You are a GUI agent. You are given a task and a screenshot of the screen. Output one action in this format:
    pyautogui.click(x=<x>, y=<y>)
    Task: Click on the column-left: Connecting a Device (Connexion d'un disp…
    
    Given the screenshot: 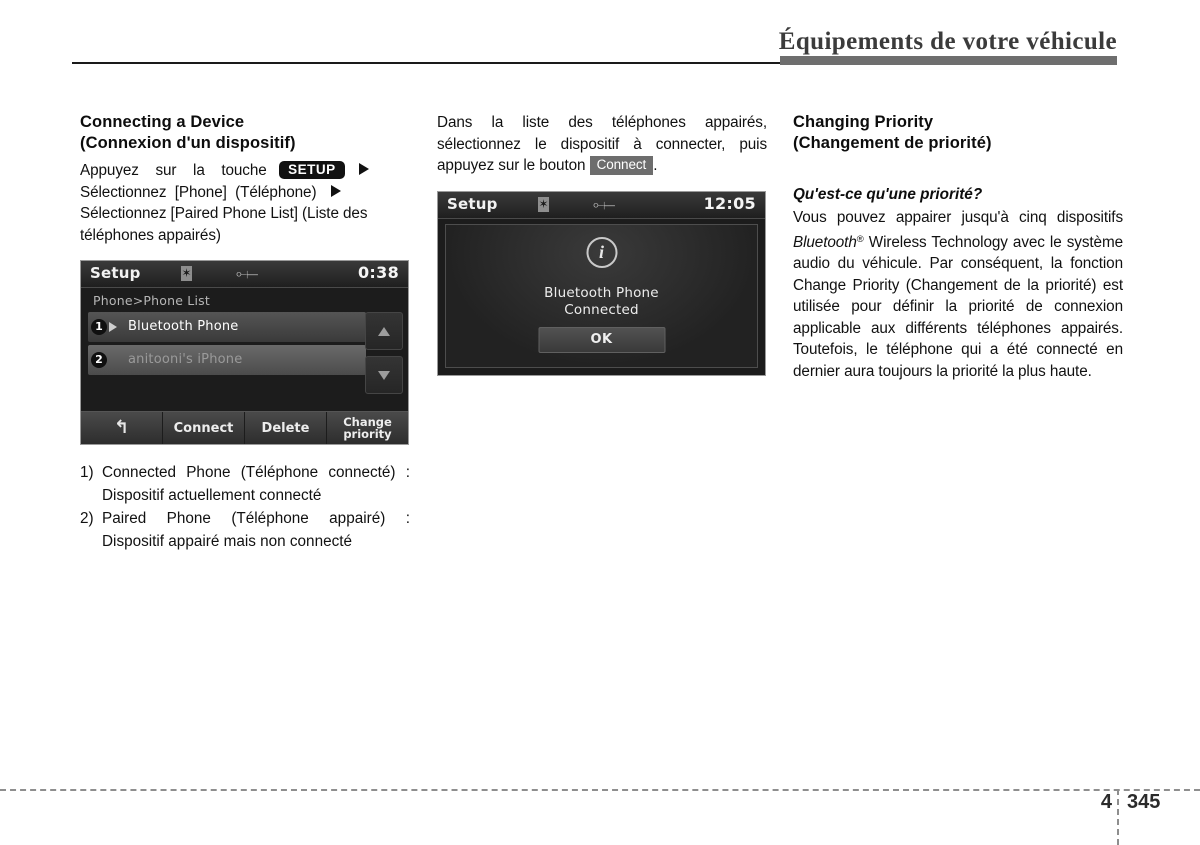 What is the action you would take?
    pyautogui.click(x=245, y=333)
    